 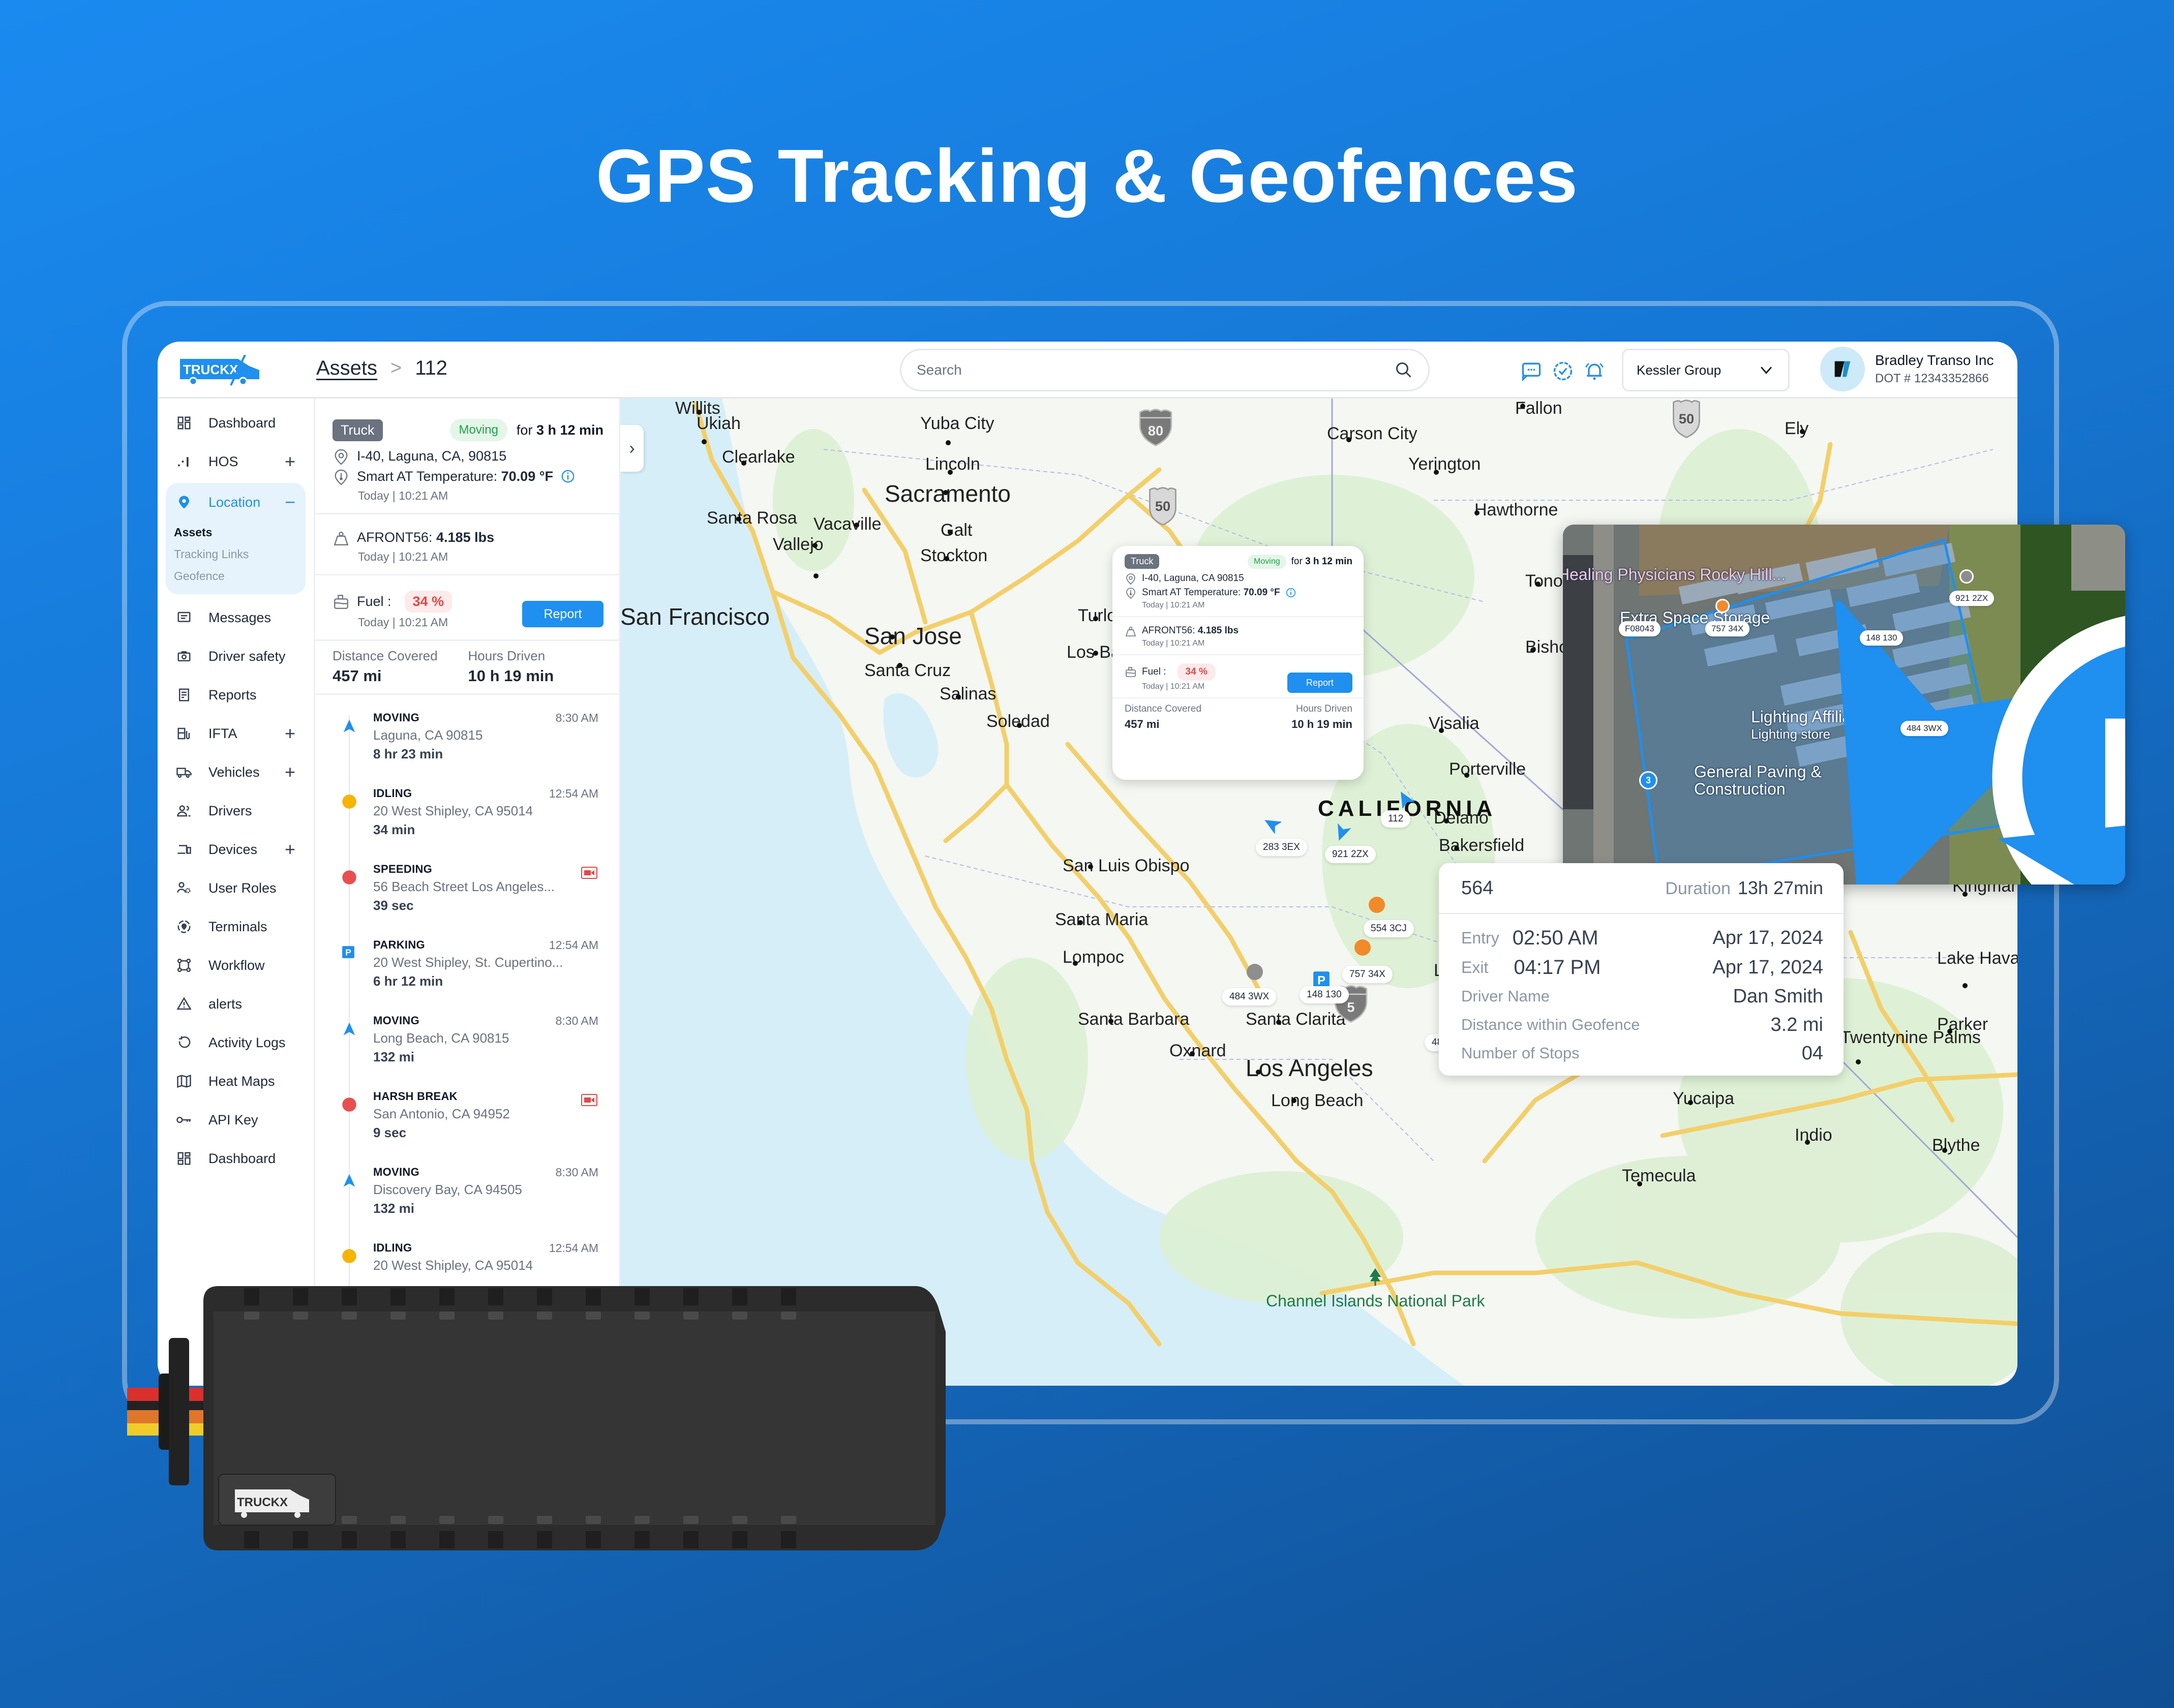 What do you see at coordinates (290, 502) in the screenshot?
I see `collapse-icon: −` at bounding box center [290, 502].